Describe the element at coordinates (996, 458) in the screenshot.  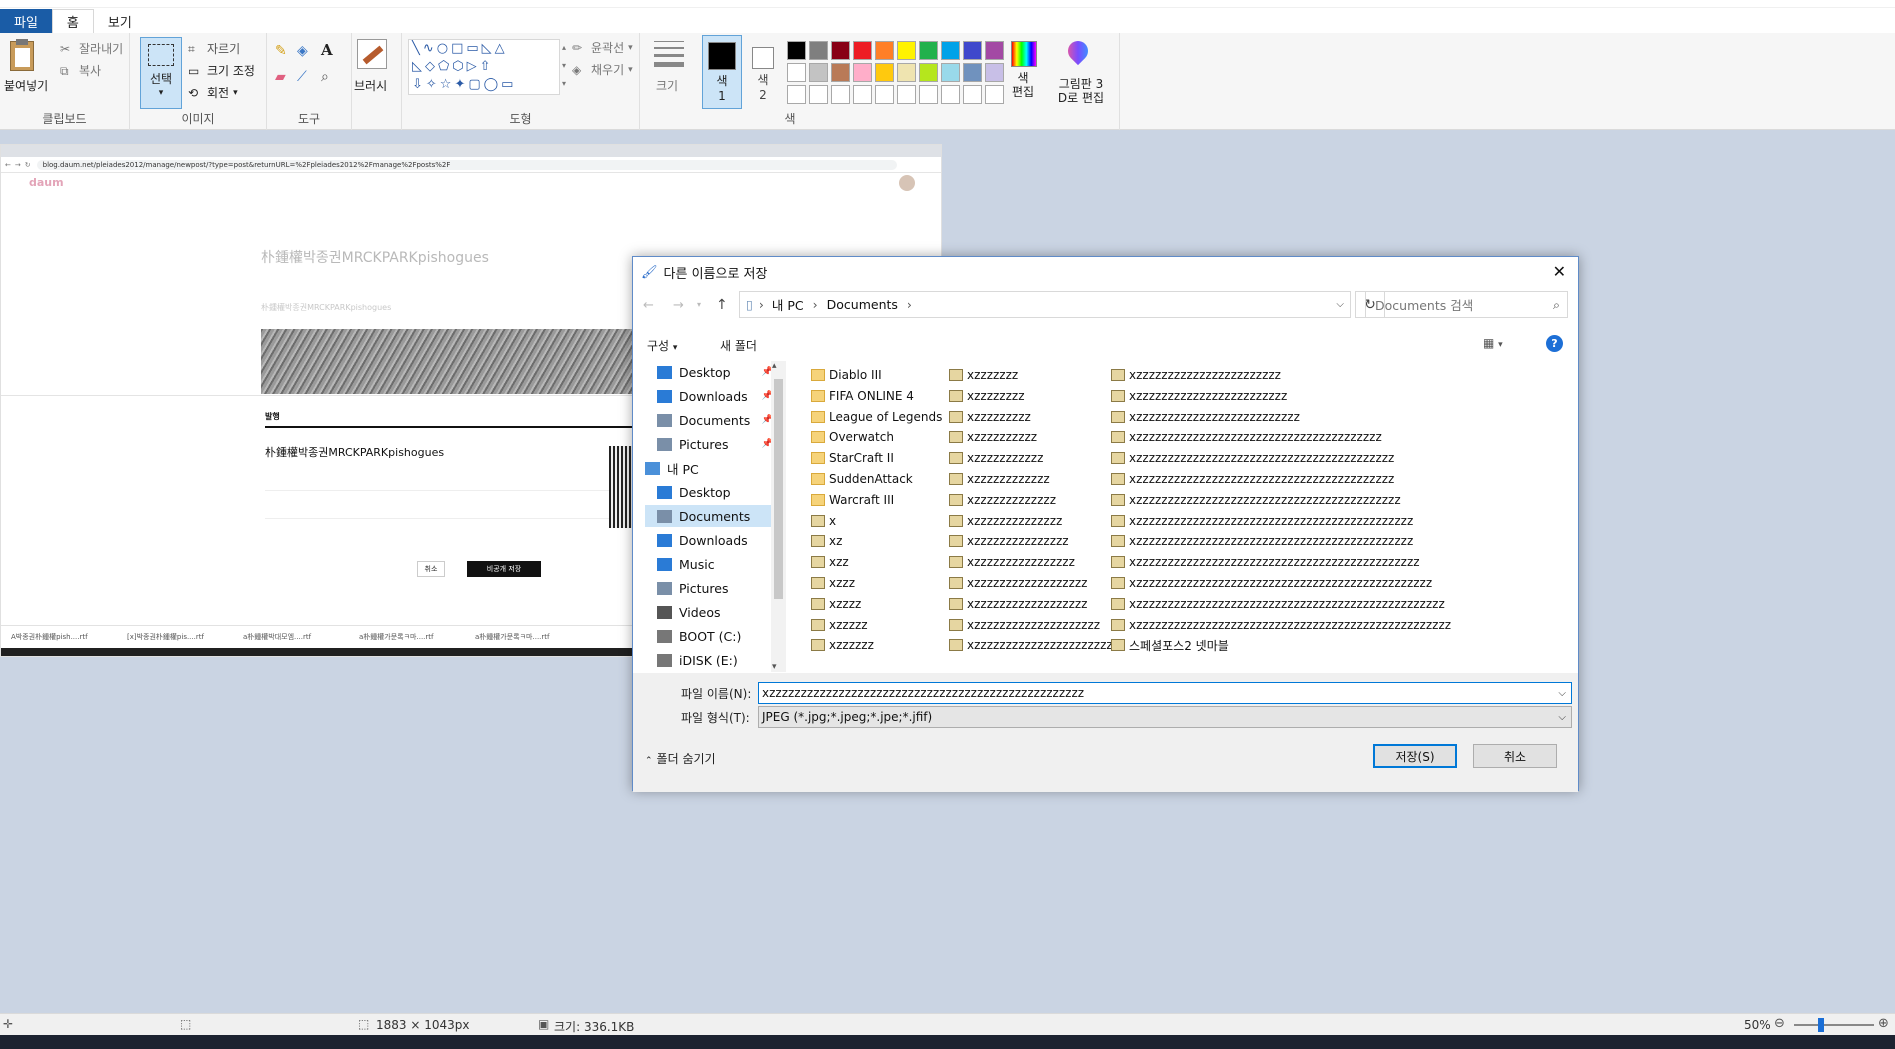
I see `file-item: xzzzzzzzzzzz` at that location.